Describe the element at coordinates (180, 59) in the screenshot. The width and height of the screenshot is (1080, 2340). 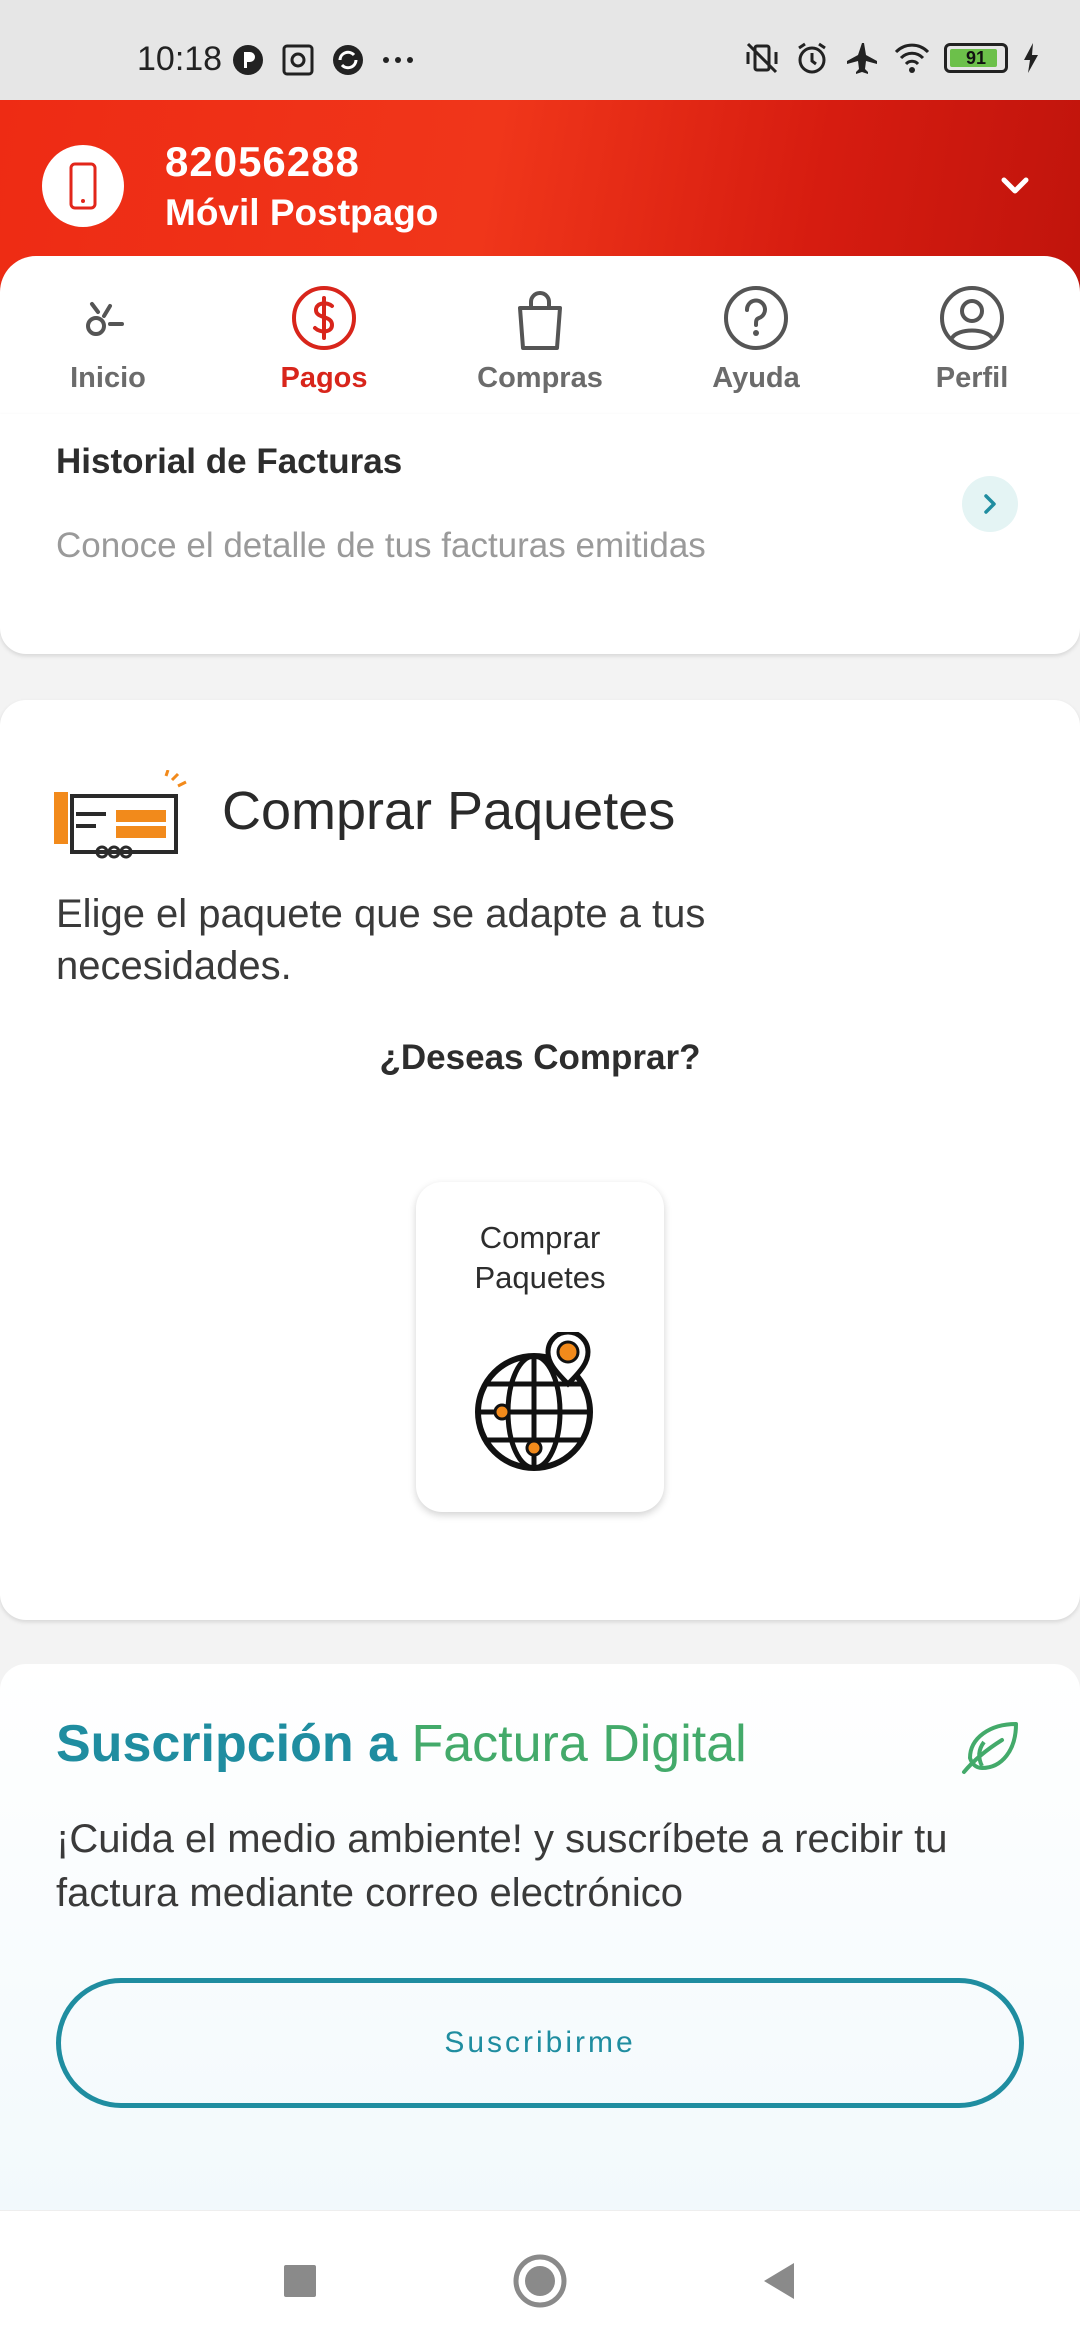
I see `clock: 10:18` at that location.